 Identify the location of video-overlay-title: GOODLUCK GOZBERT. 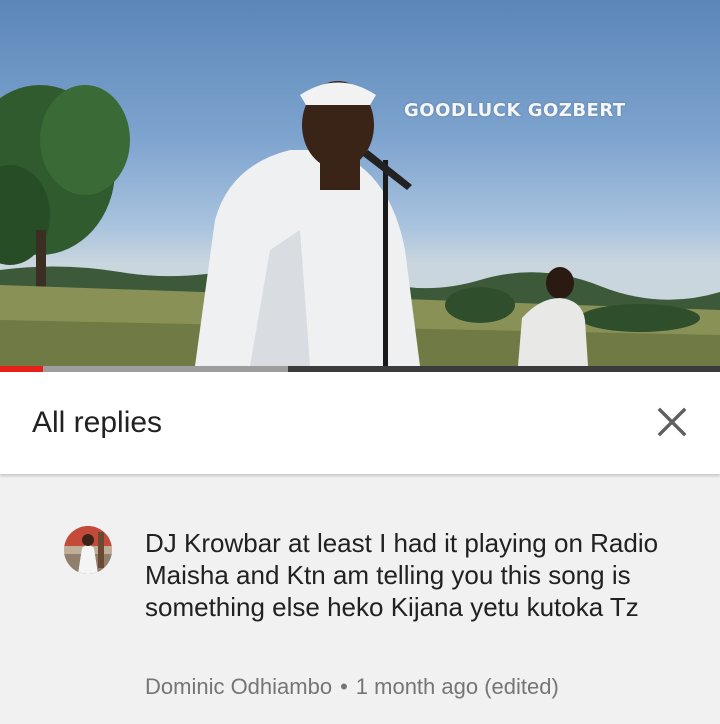
(515, 110).